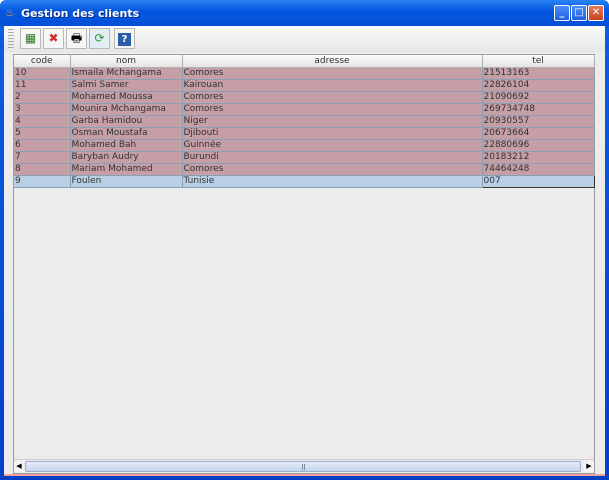 Image resolution: width=609 pixels, height=480 pixels. I want to click on table-row: 10 Ismaila Mchangama Comores 21513163, so click(304, 73).